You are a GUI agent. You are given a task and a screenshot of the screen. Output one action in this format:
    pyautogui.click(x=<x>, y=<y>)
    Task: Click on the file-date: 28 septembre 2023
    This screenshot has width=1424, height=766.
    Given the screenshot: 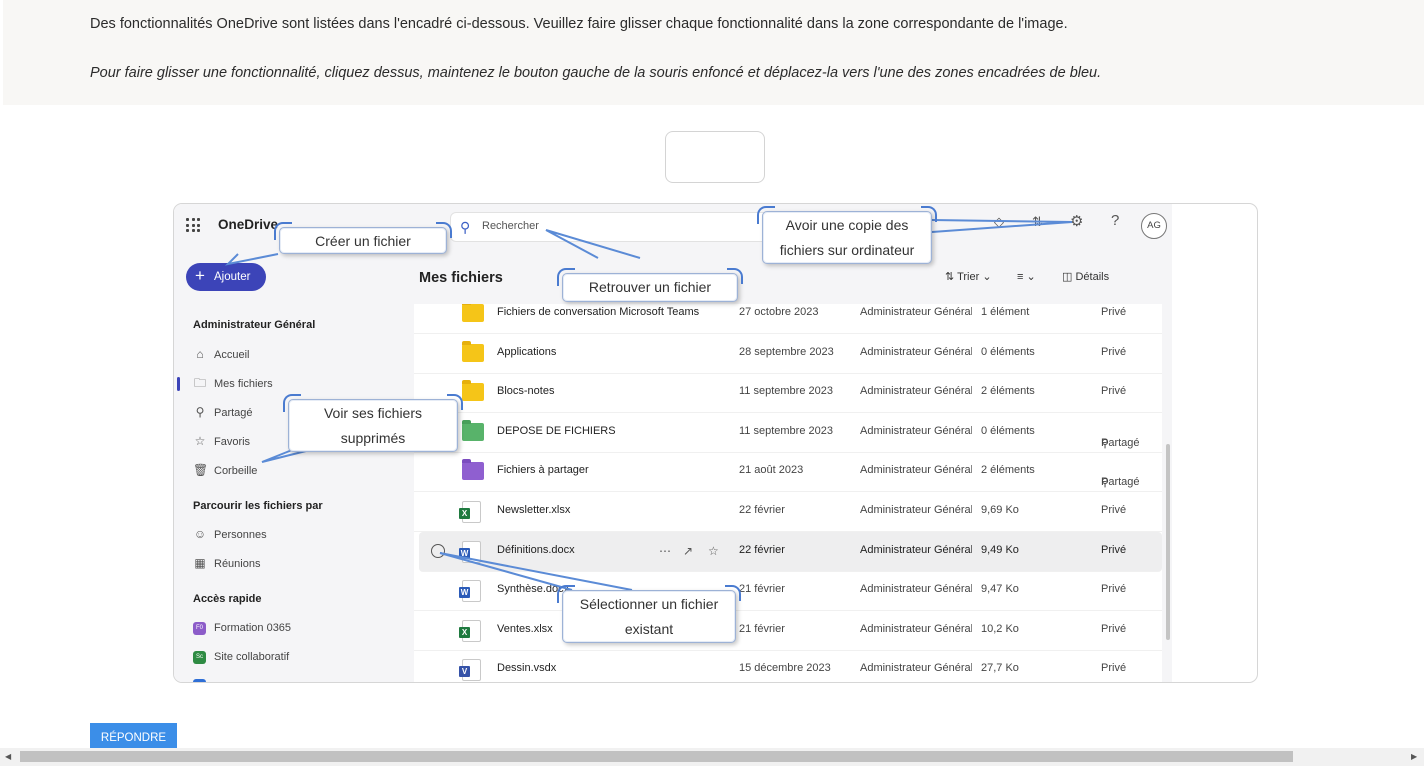 What is the action you would take?
    pyautogui.click(x=786, y=352)
    